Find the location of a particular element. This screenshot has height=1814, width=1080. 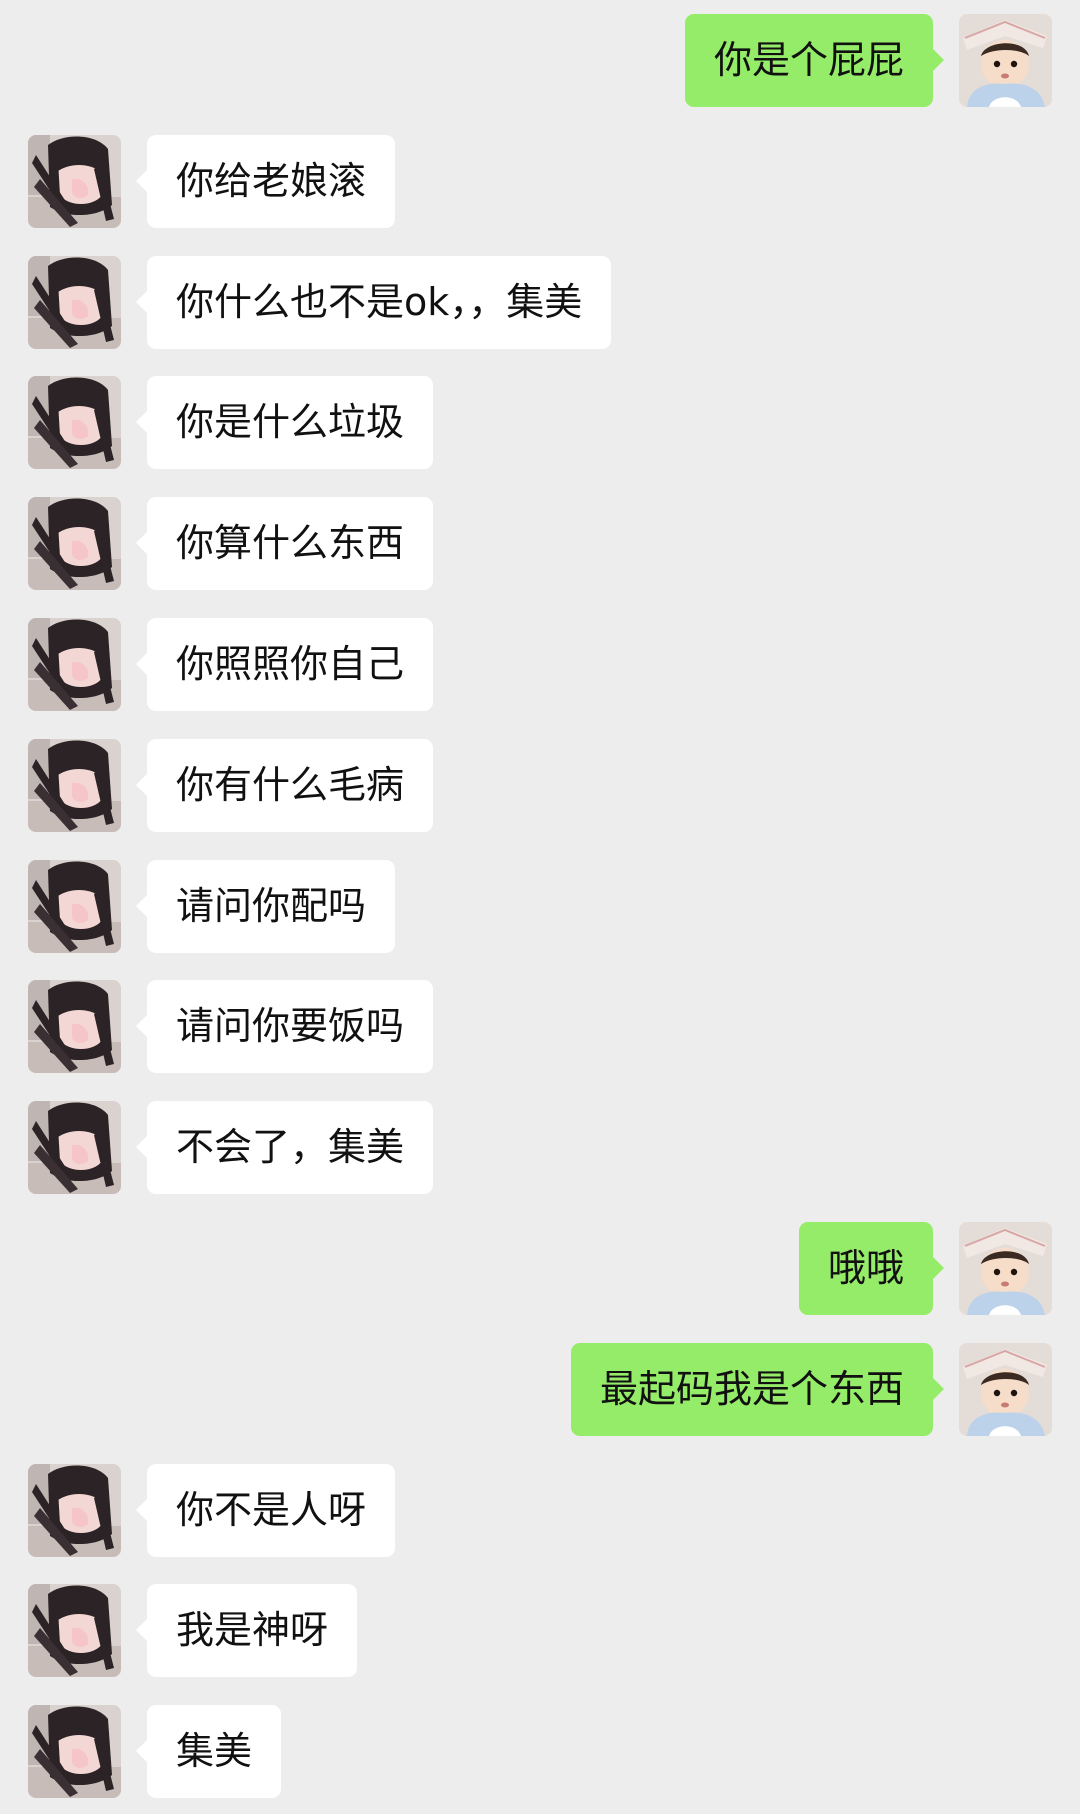

incoming-message: 请问你要饭吗 is located at coordinates (540, 1026).